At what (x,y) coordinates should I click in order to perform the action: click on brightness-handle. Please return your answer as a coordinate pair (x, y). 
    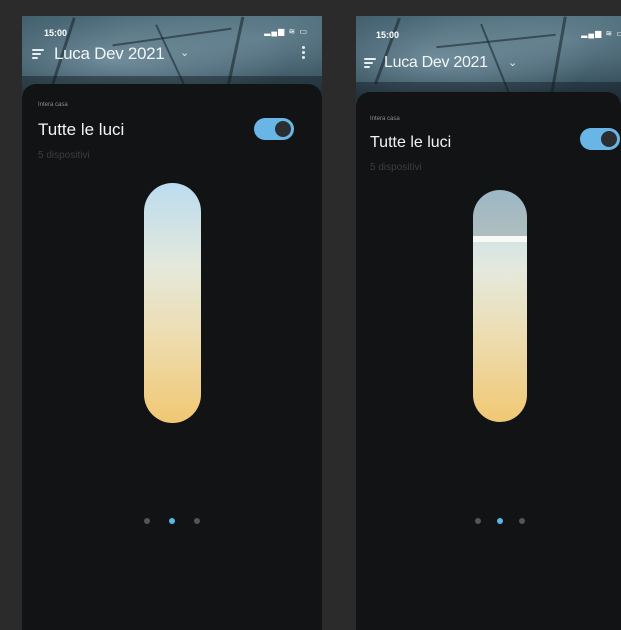
    Looking at the image, I should click on (500, 239).